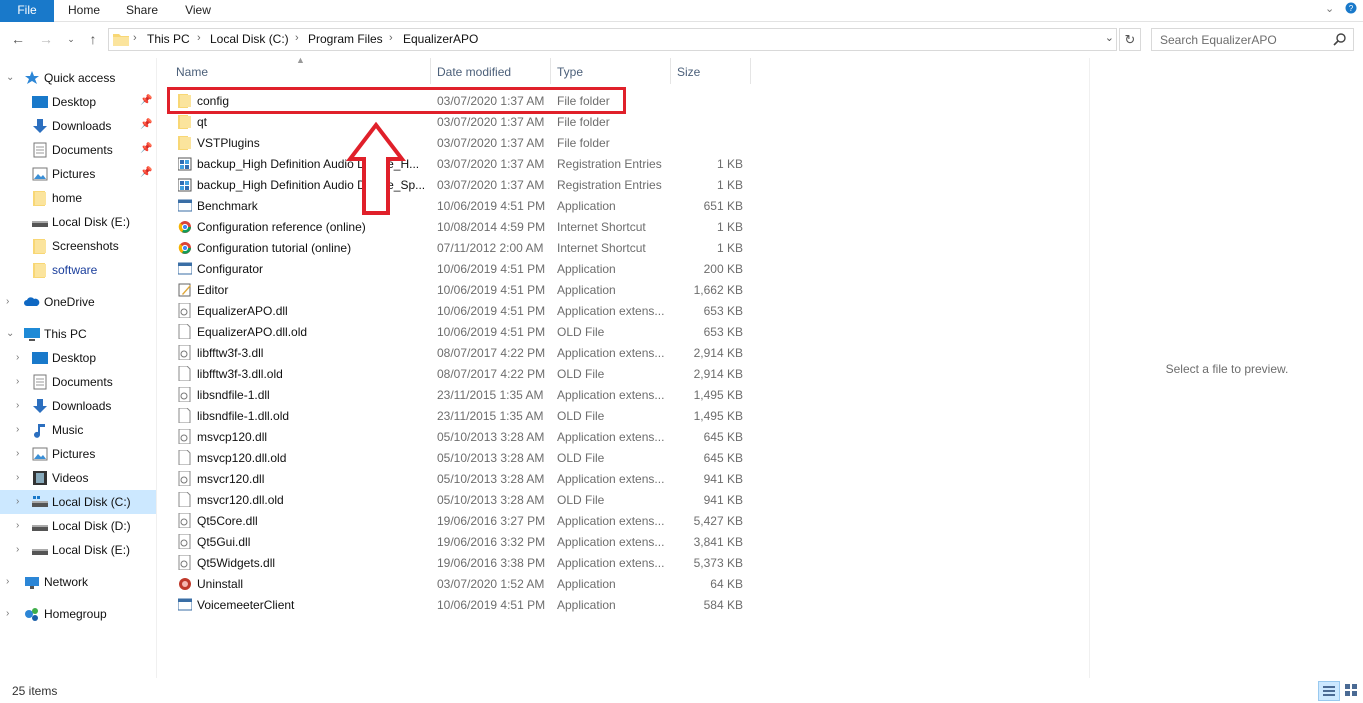 This screenshot has height=703, width=1363. I want to click on nav-pc-local-disk-e: › Local Disk (E:), so click(78, 550).